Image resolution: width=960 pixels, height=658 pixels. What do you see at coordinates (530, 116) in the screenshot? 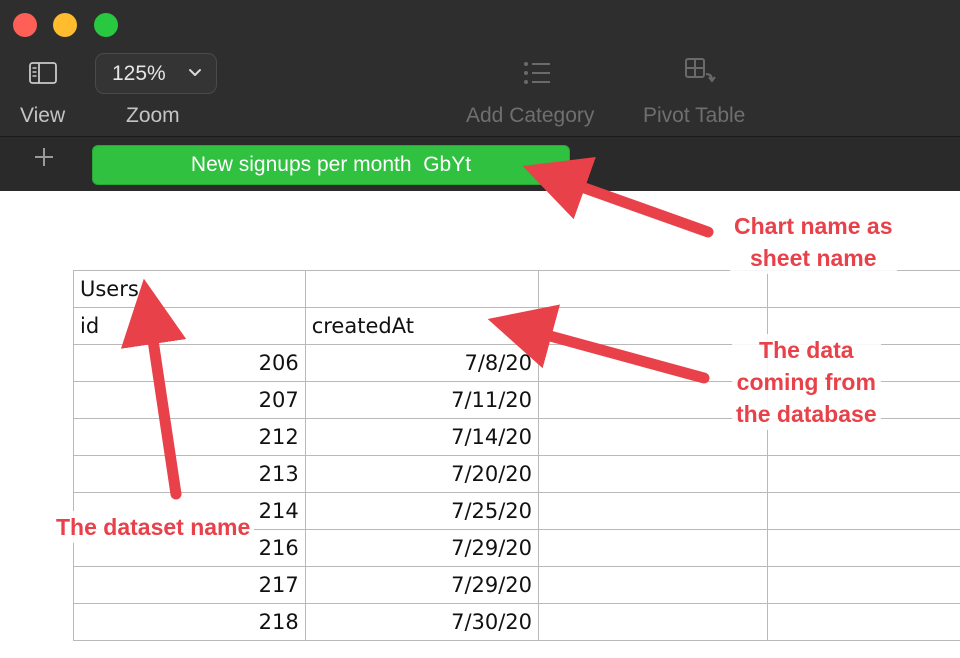
I see `add-category-label: Add Category` at bounding box center [530, 116].